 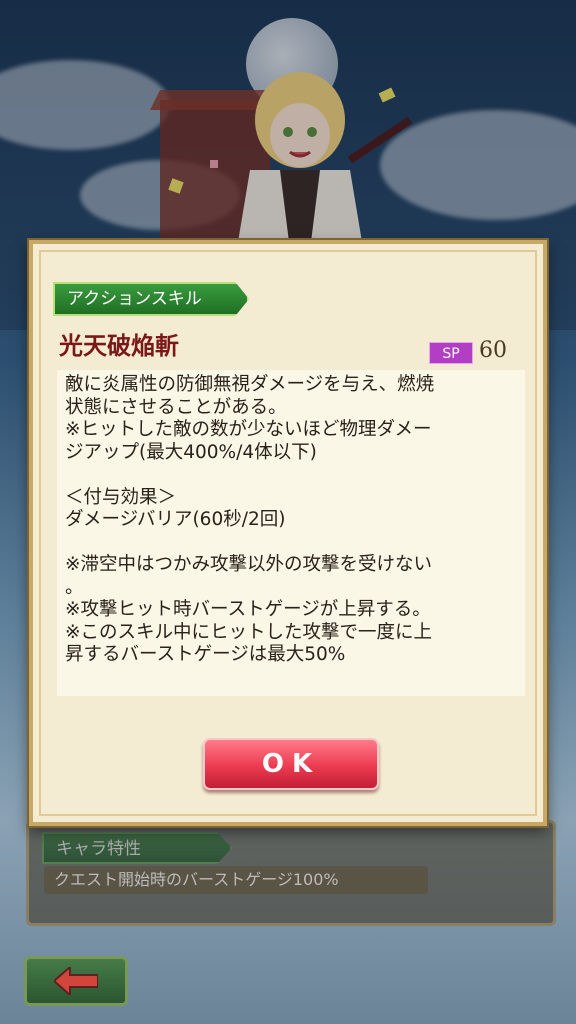 What do you see at coordinates (175, 519) in the screenshot?
I see `description-line: ダメージバリア(60秒/2回)` at bounding box center [175, 519].